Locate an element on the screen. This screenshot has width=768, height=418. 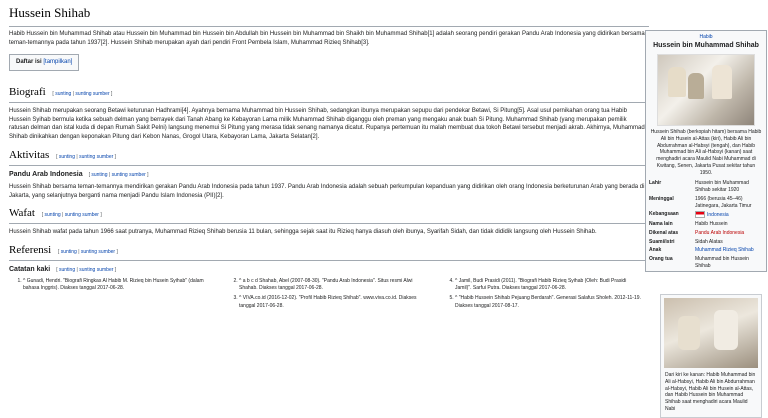
page-title: Hussein Shihab is located at coordinates (329, 15).